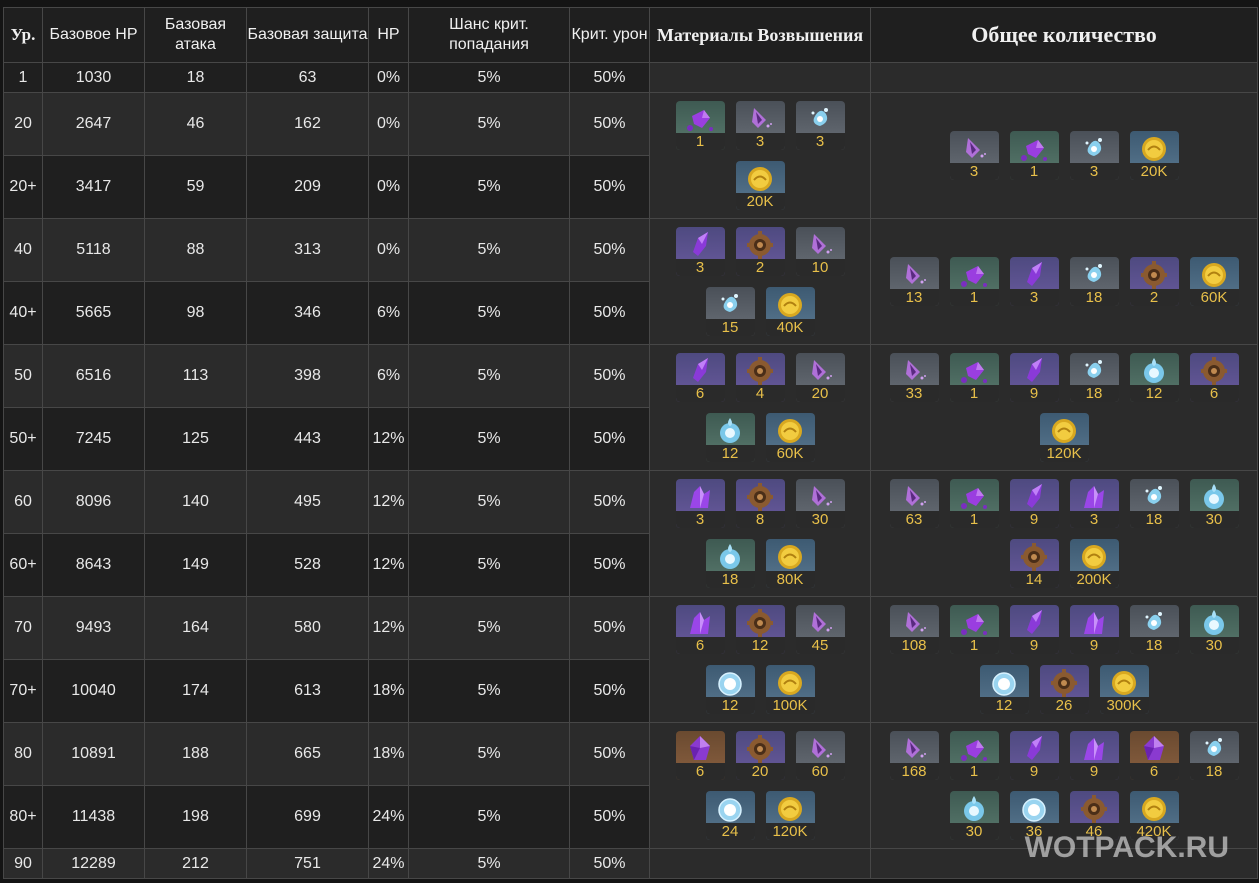  What do you see at coordinates (93, 376) in the screenshot?
I see `cell-base-hp: 6516` at bounding box center [93, 376].